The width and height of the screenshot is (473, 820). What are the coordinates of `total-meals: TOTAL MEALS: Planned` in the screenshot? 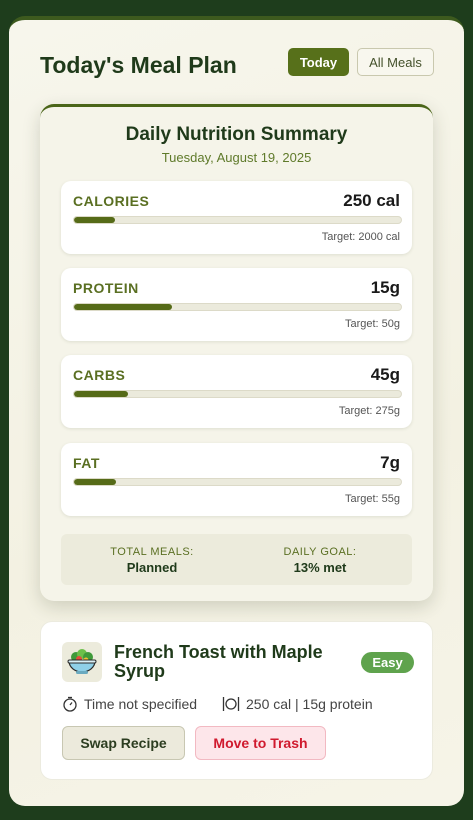 It's located at (152, 560).